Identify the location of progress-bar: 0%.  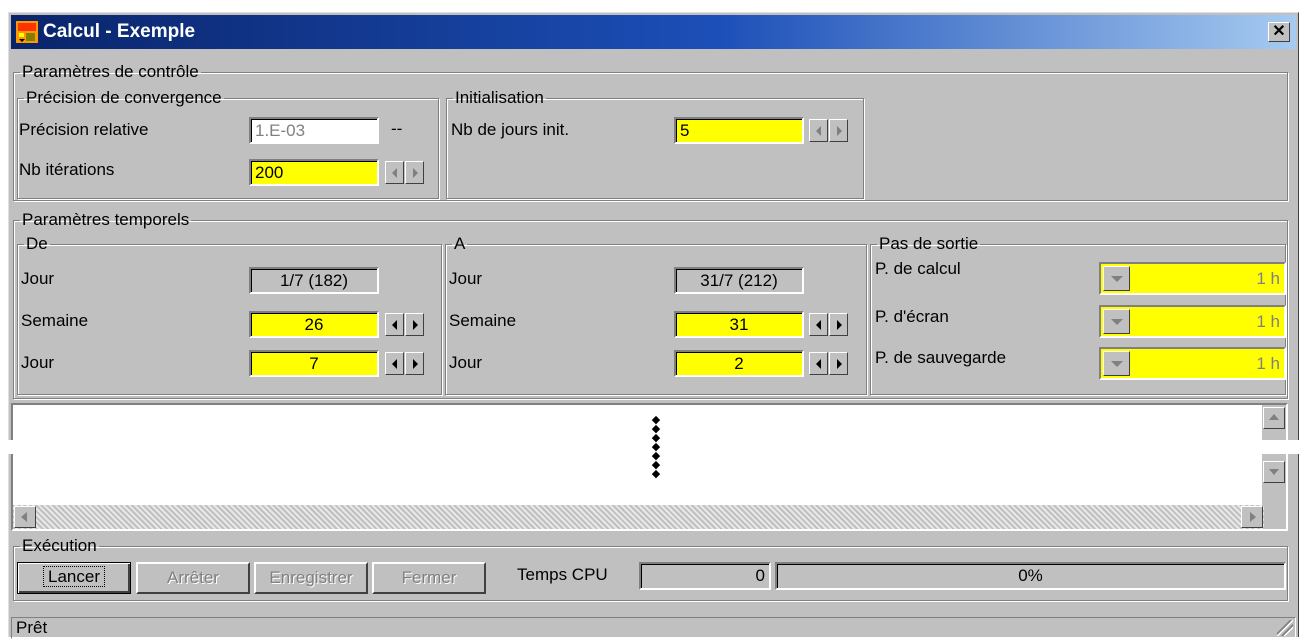
(1030, 576).